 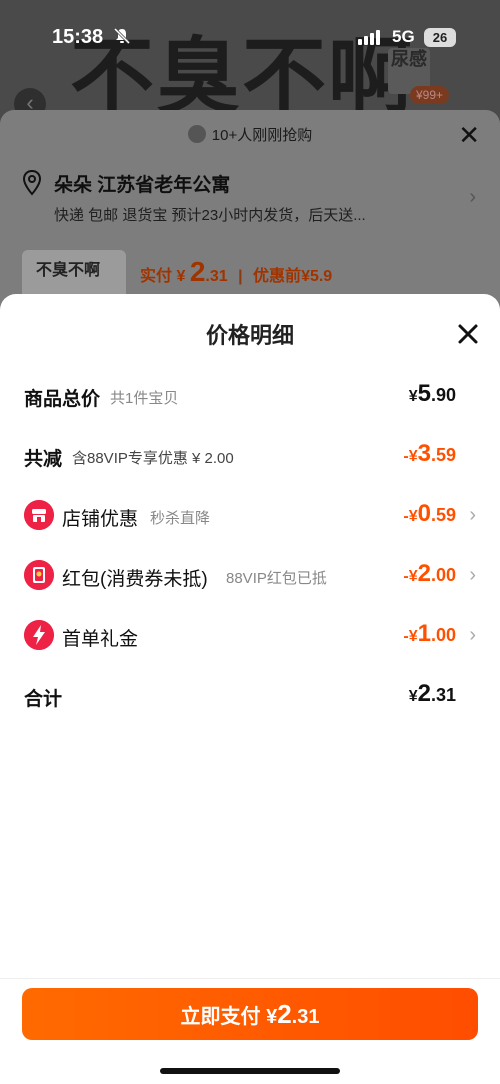 What do you see at coordinates (249, 335) in the screenshot?
I see `modal-title: 价格明细` at bounding box center [249, 335].